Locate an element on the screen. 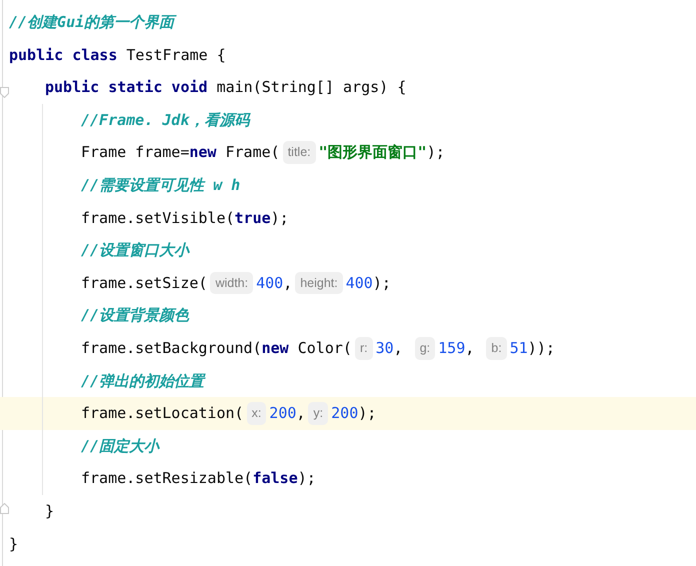  parameter-hint: y: is located at coordinates (318, 413).